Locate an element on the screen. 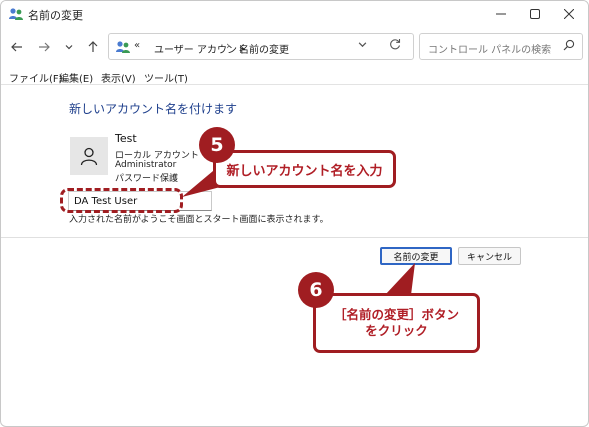 This screenshot has height=427, width=589. back-button is located at coordinates (17, 47).